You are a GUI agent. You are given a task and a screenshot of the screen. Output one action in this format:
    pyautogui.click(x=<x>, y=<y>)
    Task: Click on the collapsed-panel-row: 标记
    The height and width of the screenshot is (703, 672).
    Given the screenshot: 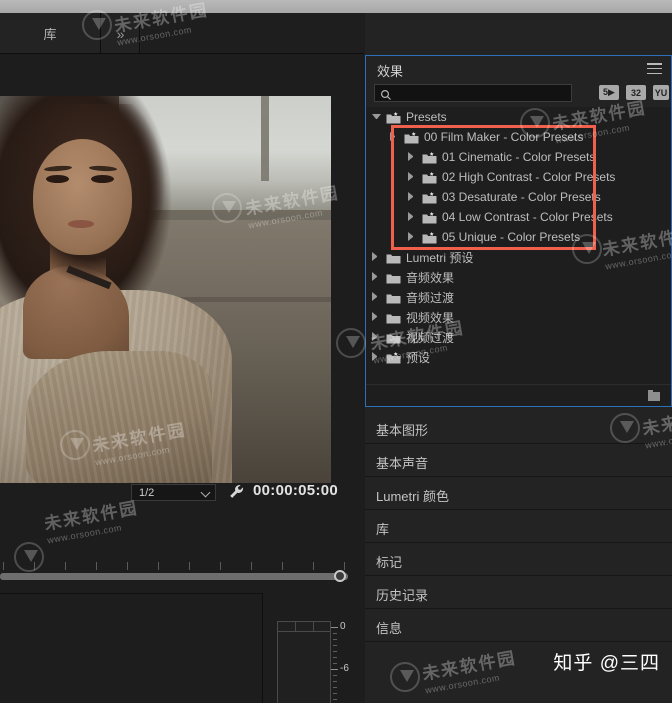 What is the action you would take?
    pyautogui.click(x=518, y=559)
    